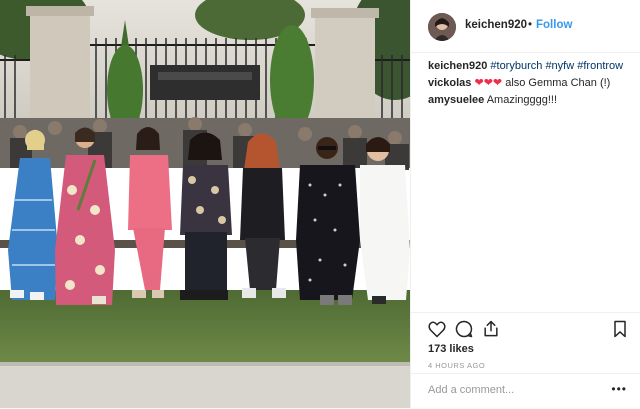 This screenshot has width=640, height=409. What do you see at coordinates (620, 329) in the screenshot?
I see `bookmark-icon` at bounding box center [620, 329].